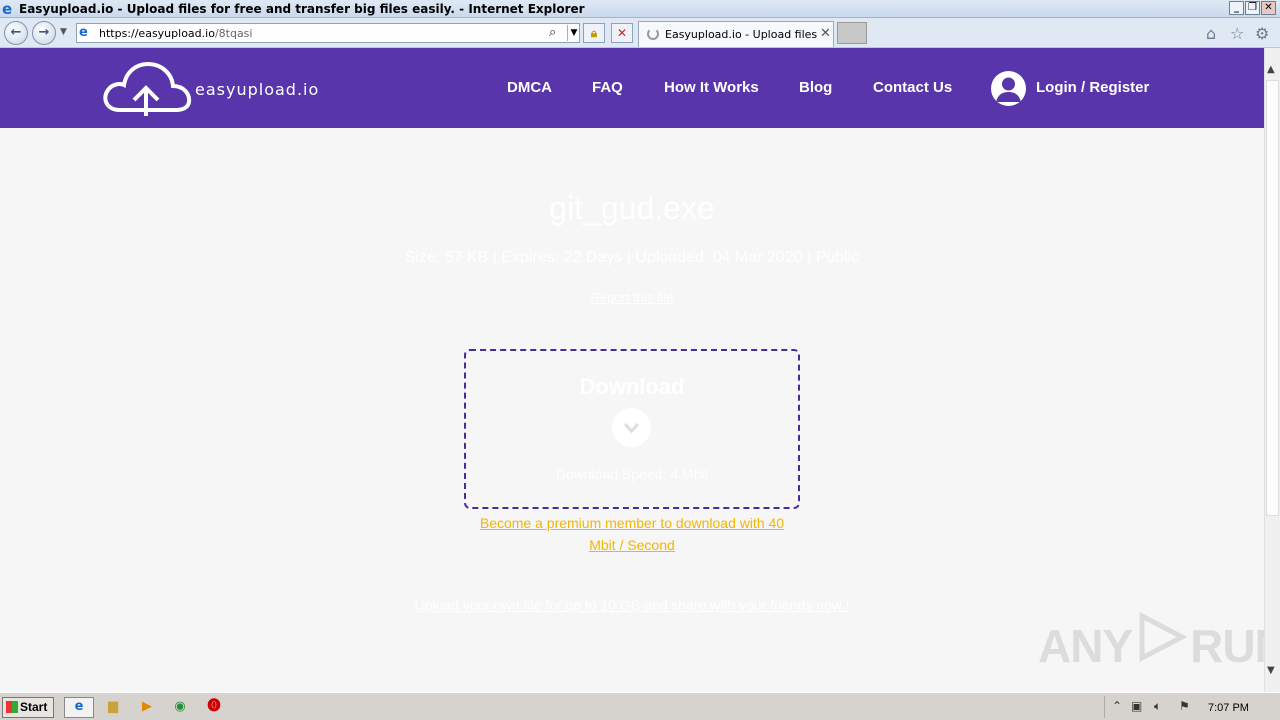 The width and height of the screenshot is (1280, 720). Describe the element at coordinates (622, 33) in the screenshot. I see `stop-icon: ✕` at that location.